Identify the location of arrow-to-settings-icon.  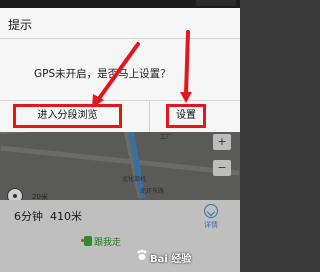
(187, 63).